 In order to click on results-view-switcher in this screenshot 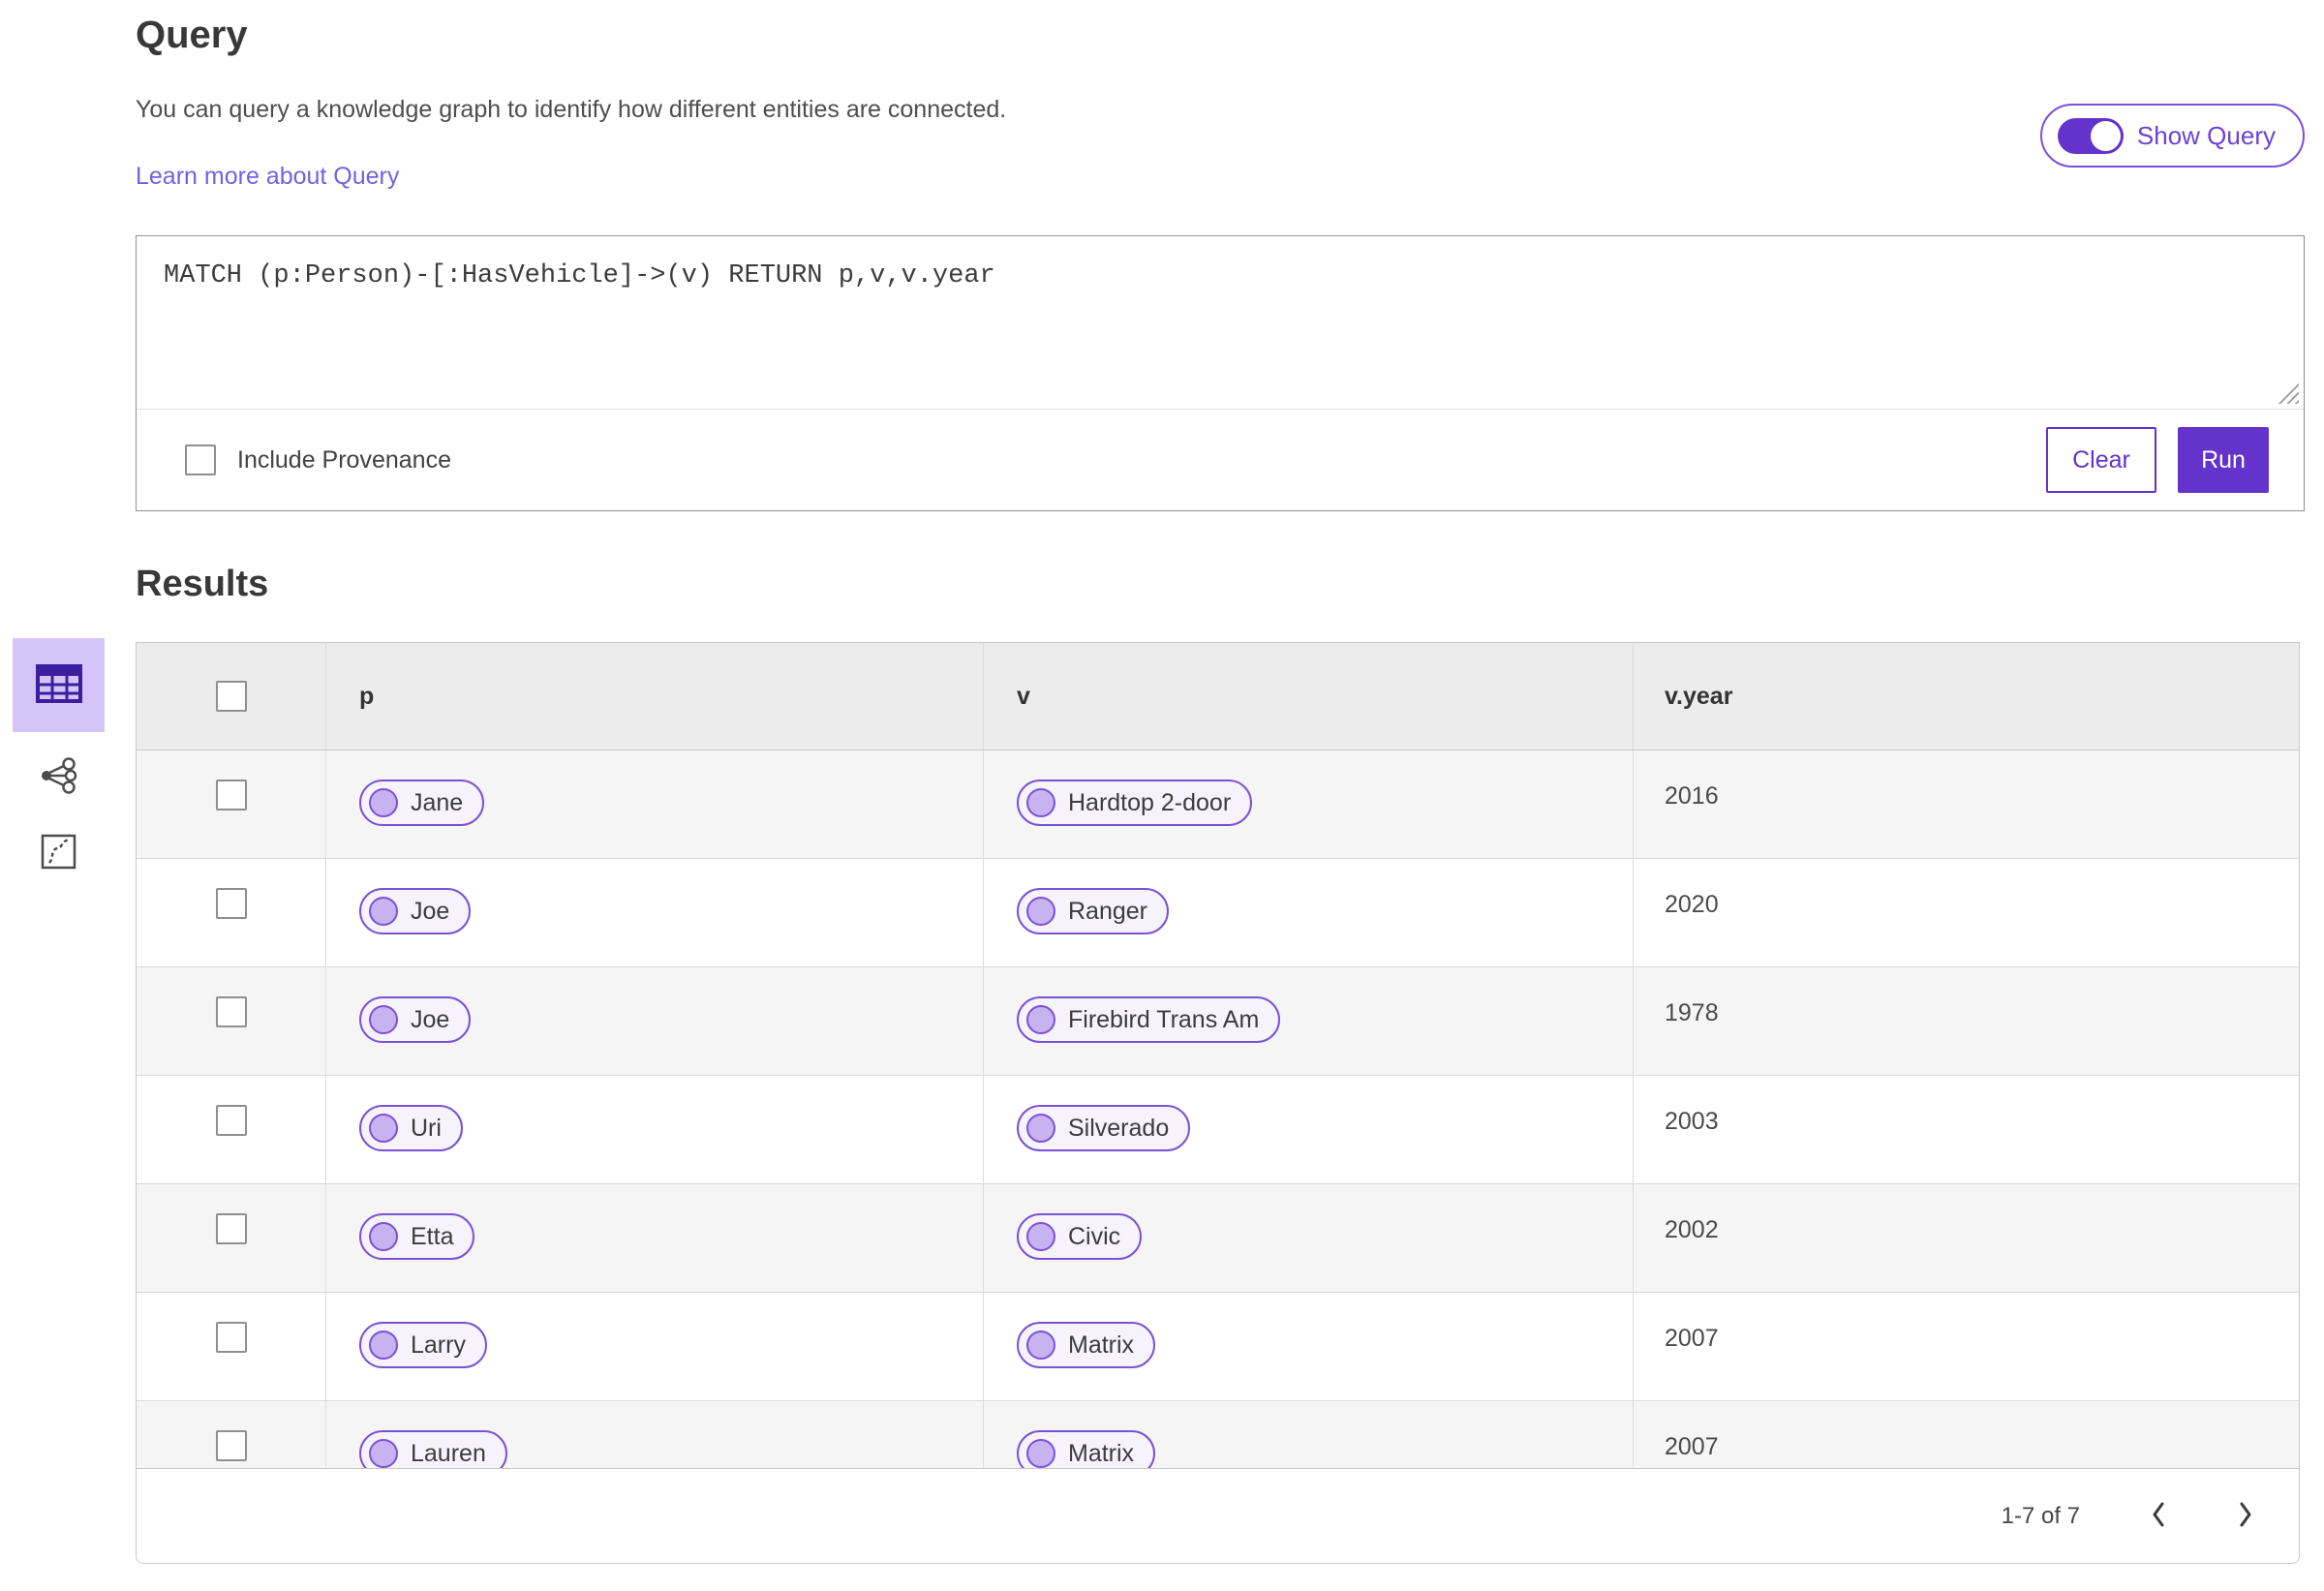, I will do `click(59, 760)`.